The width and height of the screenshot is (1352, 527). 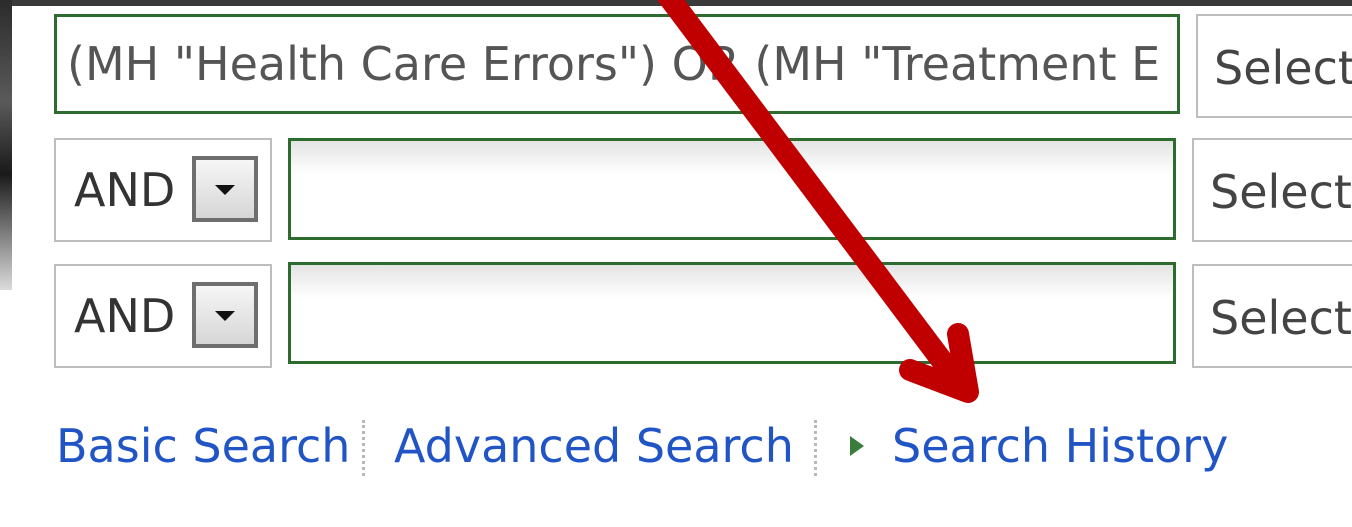 I want to click on play-icon, so click(x=857, y=446).